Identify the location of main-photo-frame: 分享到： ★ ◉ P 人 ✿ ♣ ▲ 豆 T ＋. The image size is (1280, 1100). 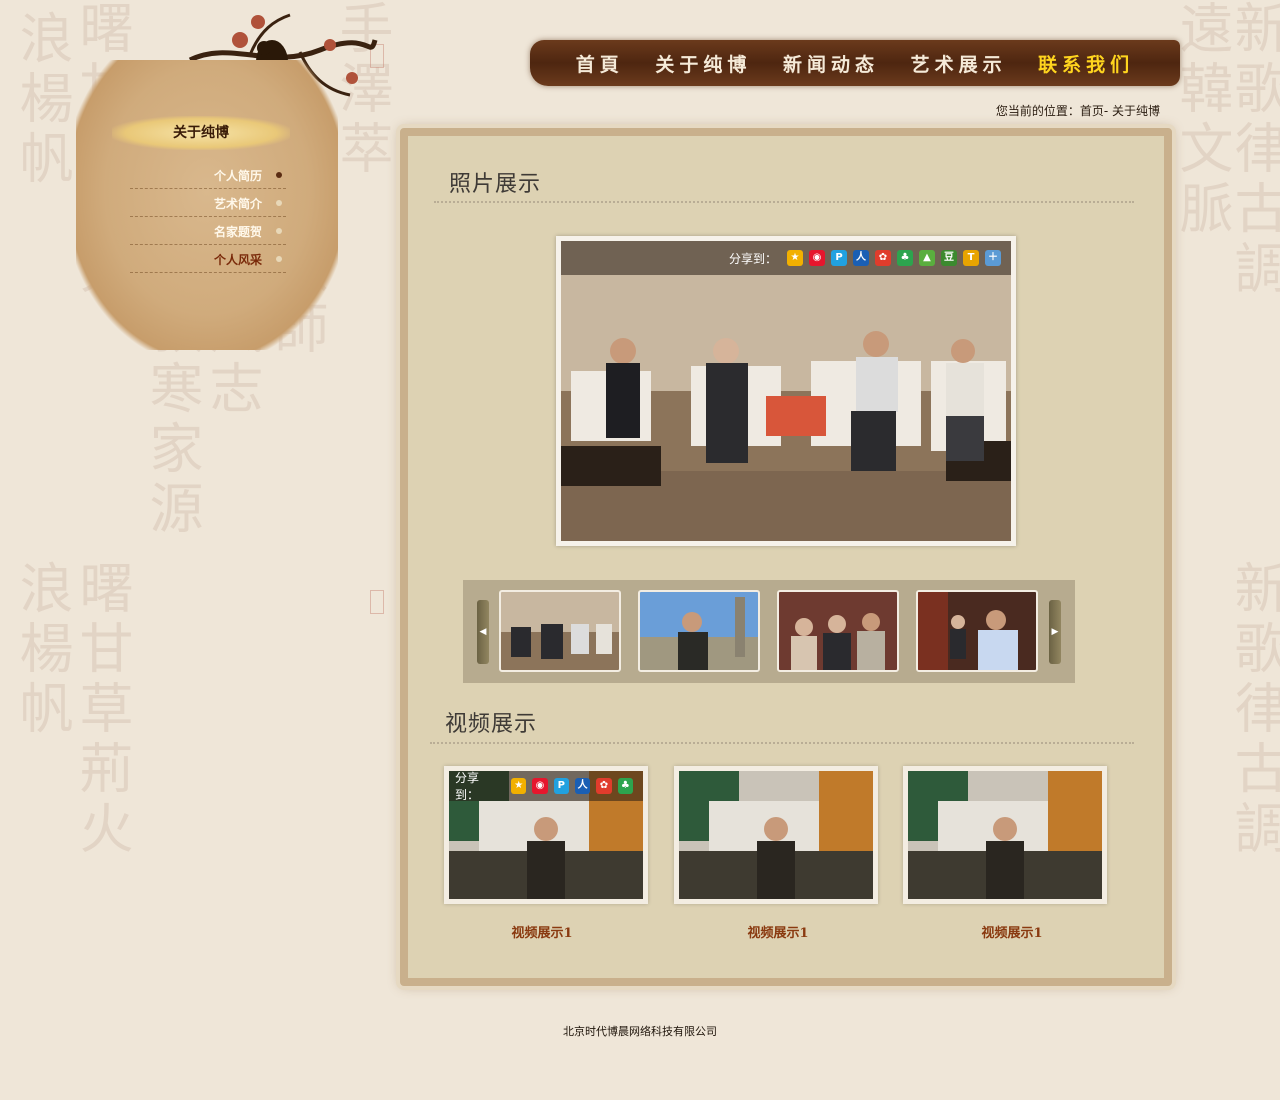
(786, 391).